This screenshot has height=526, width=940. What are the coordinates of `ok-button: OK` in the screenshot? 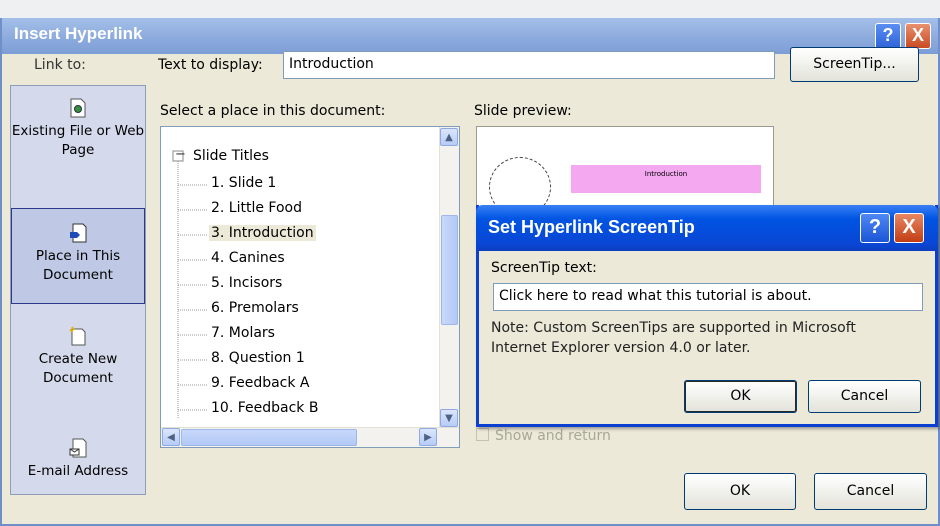 It's located at (740, 491).